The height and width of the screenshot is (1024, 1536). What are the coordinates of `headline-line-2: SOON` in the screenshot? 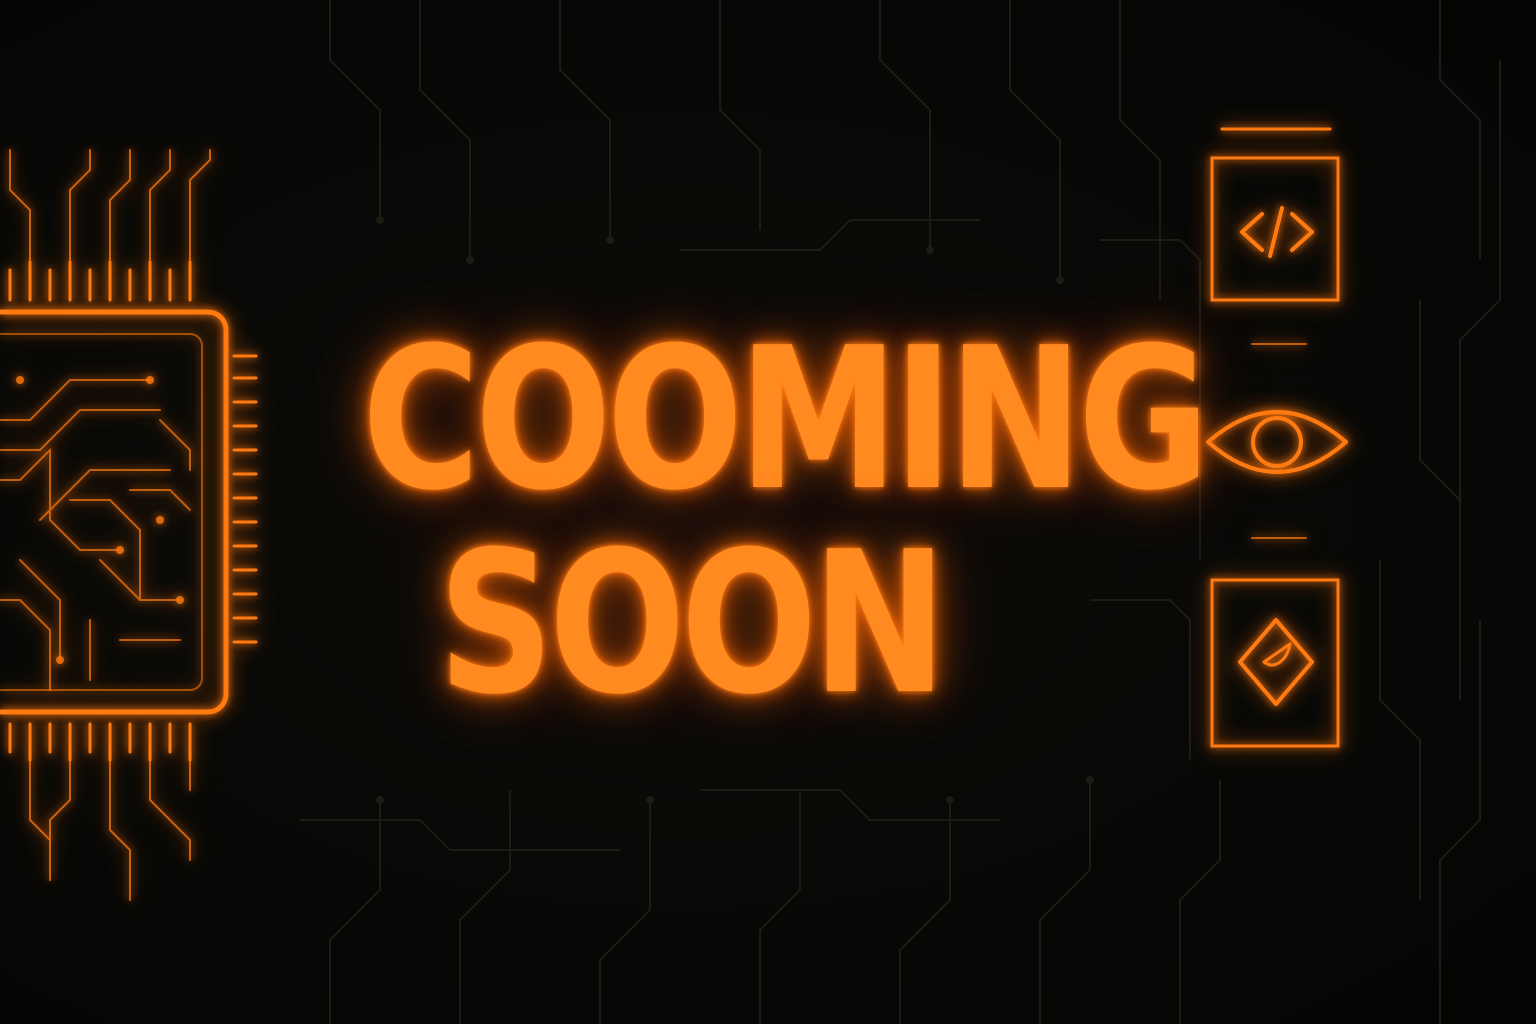 It's located at (692, 624).